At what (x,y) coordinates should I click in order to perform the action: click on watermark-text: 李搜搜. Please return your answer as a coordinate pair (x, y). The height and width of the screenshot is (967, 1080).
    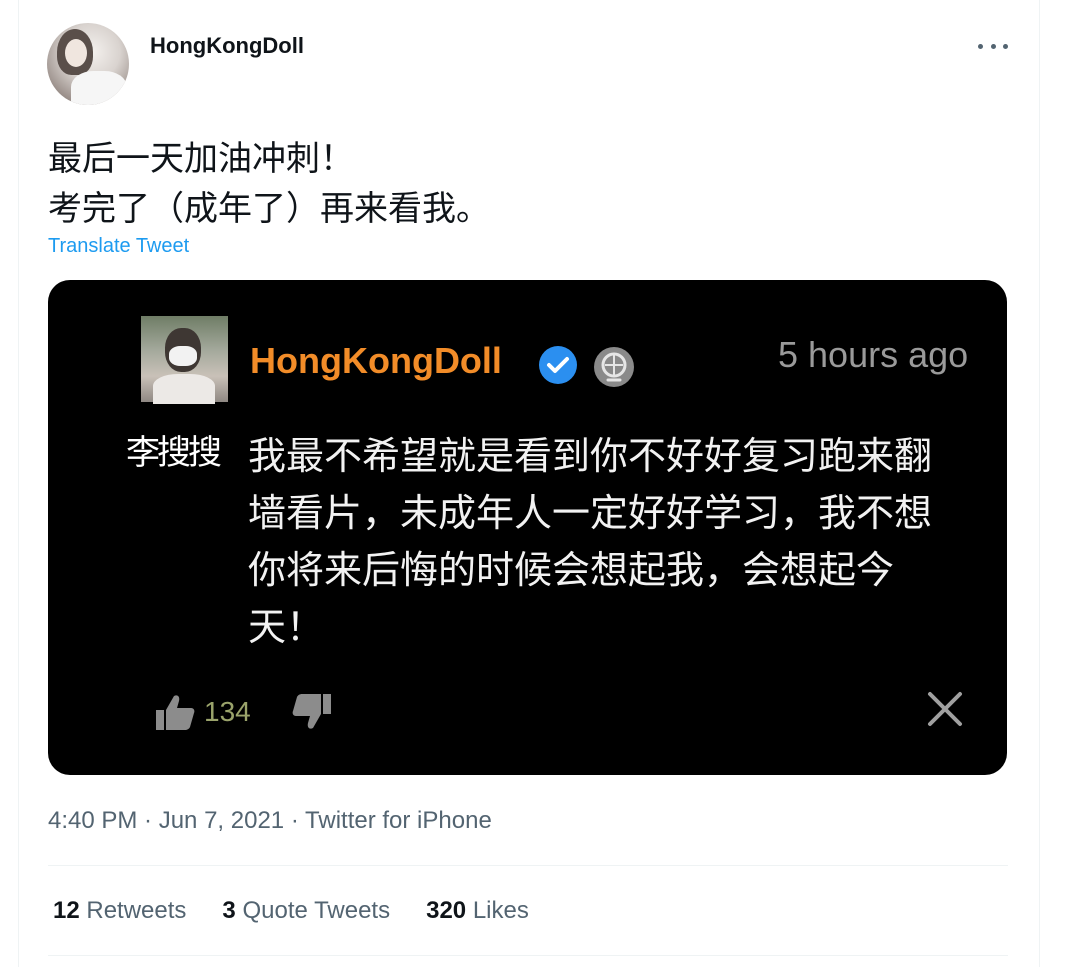
    Looking at the image, I should click on (174, 453).